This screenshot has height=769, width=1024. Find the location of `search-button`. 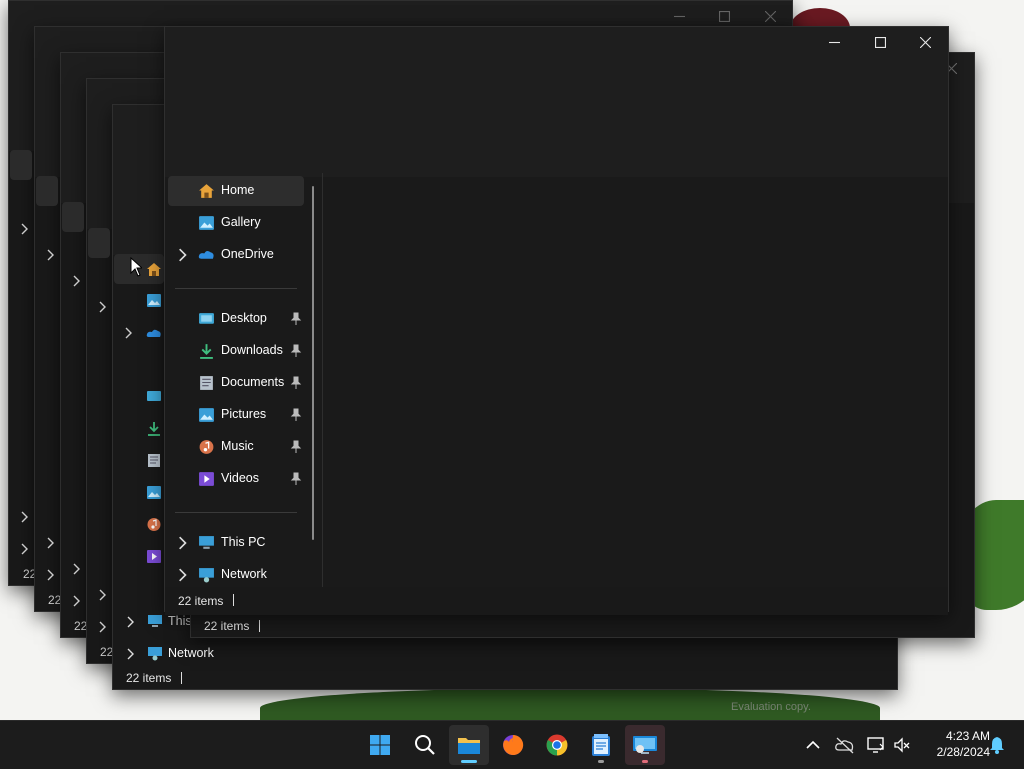

search-button is located at coordinates (425, 745).